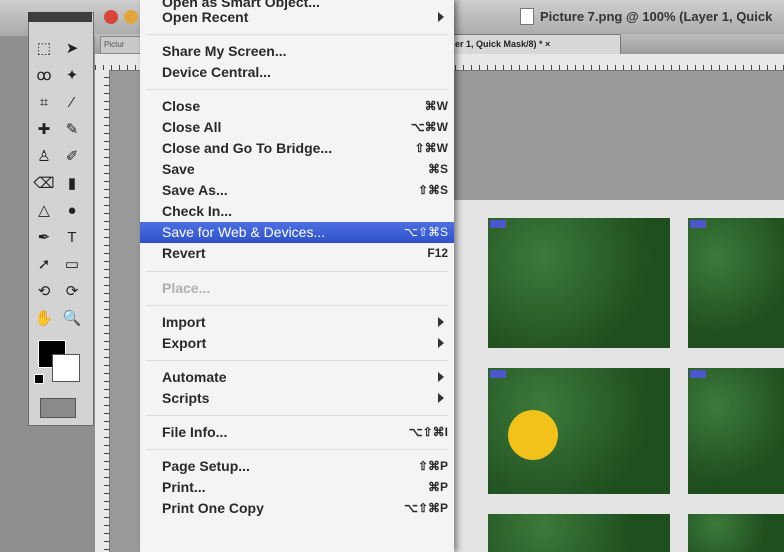 The width and height of the screenshot is (784, 552). Describe the element at coordinates (60, 17) in the screenshot. I see `tools-panel-header` at that location.